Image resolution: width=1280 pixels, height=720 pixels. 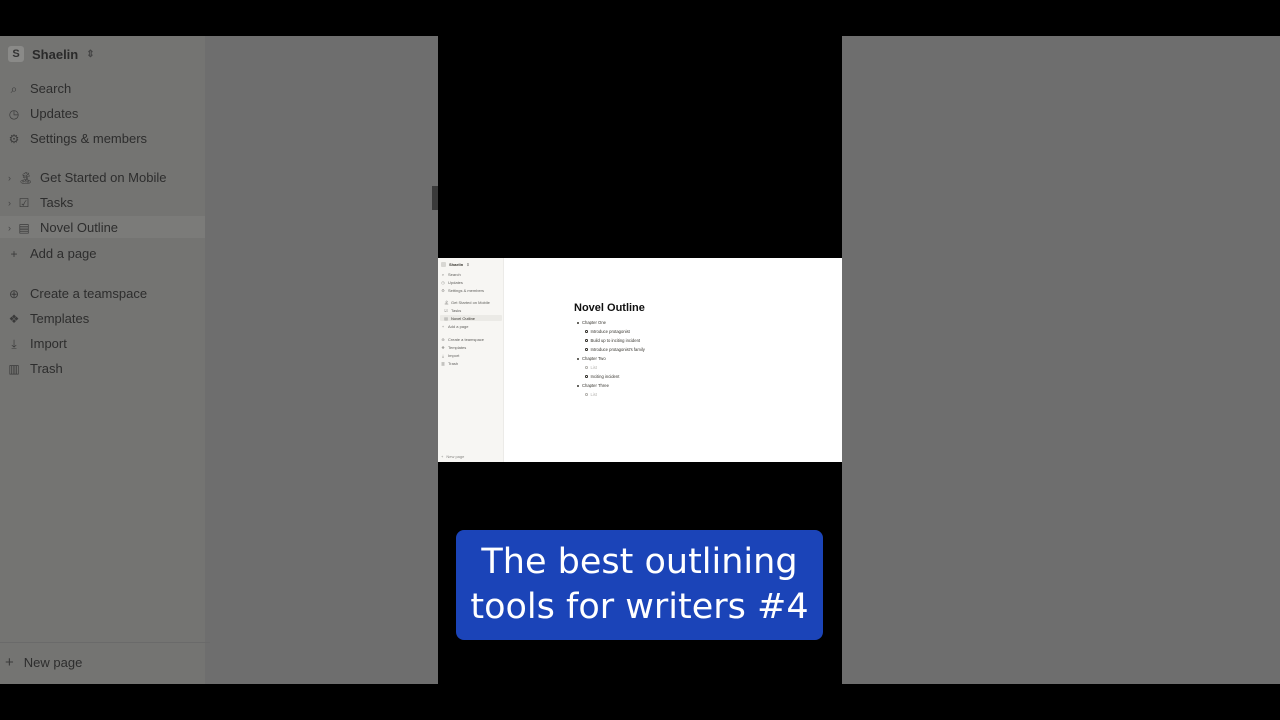 What do you see at coordinates (446, 318) in the screenshot?
I see `page-icon: ▤` at bounding box center [446, 318].